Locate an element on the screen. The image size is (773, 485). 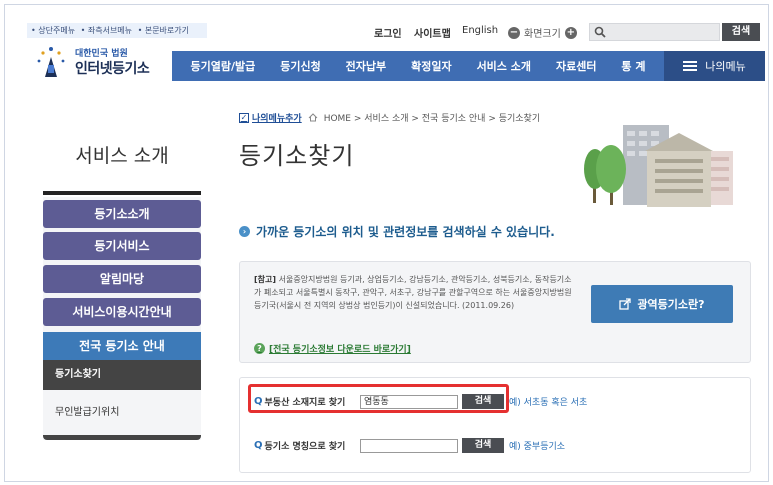
add-my-menu-label: 나의메뉴추가 is located at coordinates (277, 119).